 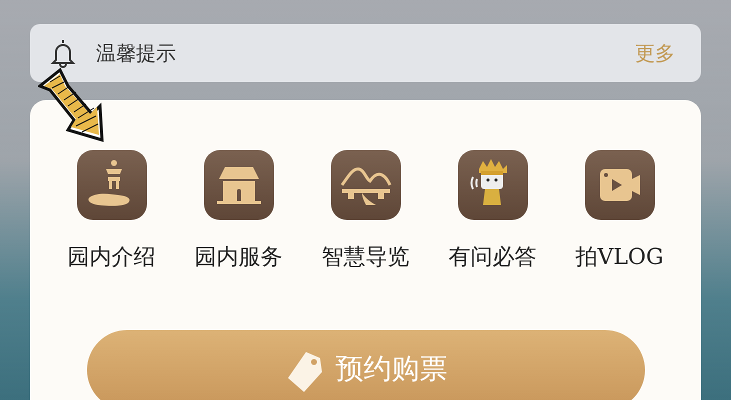 What do you see at coordinates (112, 258) in the screenshot?
I see `service-label: 园内介绍` at bounding box center [112, 258].